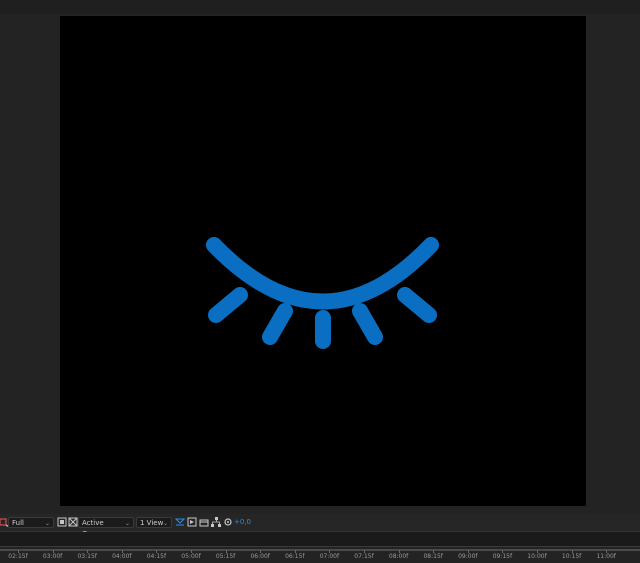  Describe the element at coordinates (192, 522) in the screenshot. I see `fast-previews-icon` at that location.